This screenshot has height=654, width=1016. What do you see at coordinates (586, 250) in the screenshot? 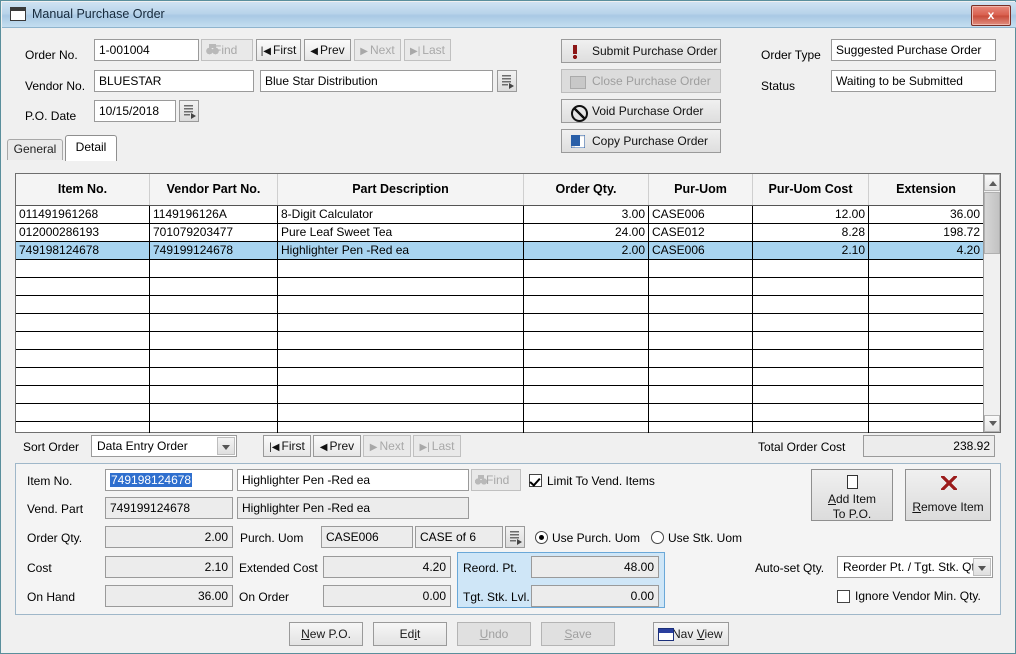
I see `table-cell-order-qty: 2.00` at bounding box center [586, 250].